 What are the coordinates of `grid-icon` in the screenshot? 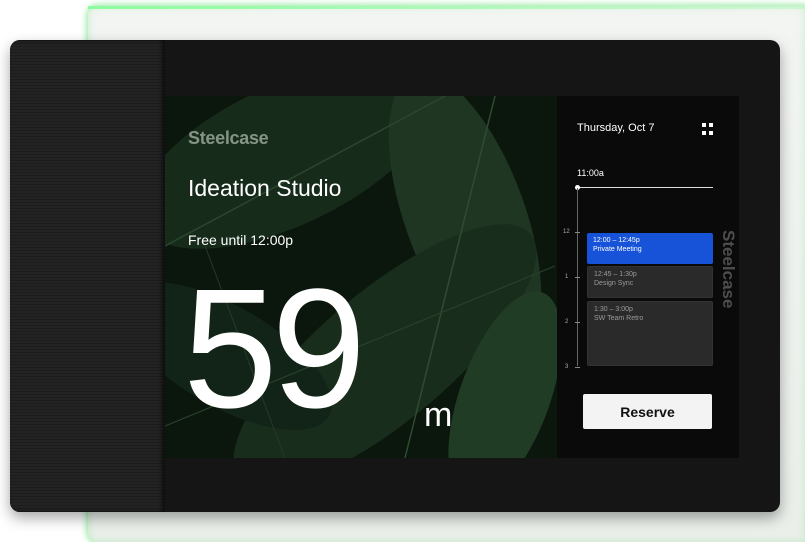 It's located at (708, 129).